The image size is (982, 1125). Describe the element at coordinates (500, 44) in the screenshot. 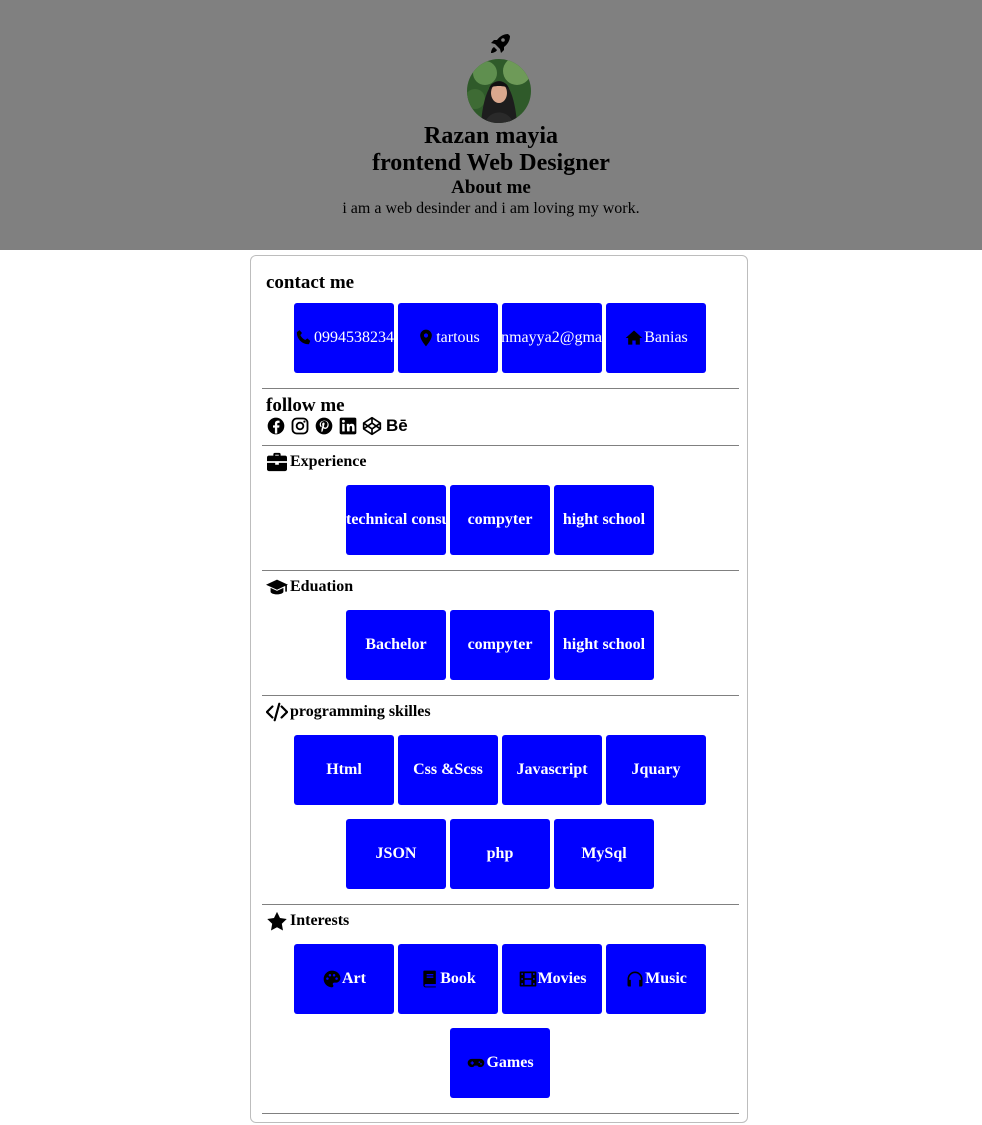

I see `rocket-icon` at that location.